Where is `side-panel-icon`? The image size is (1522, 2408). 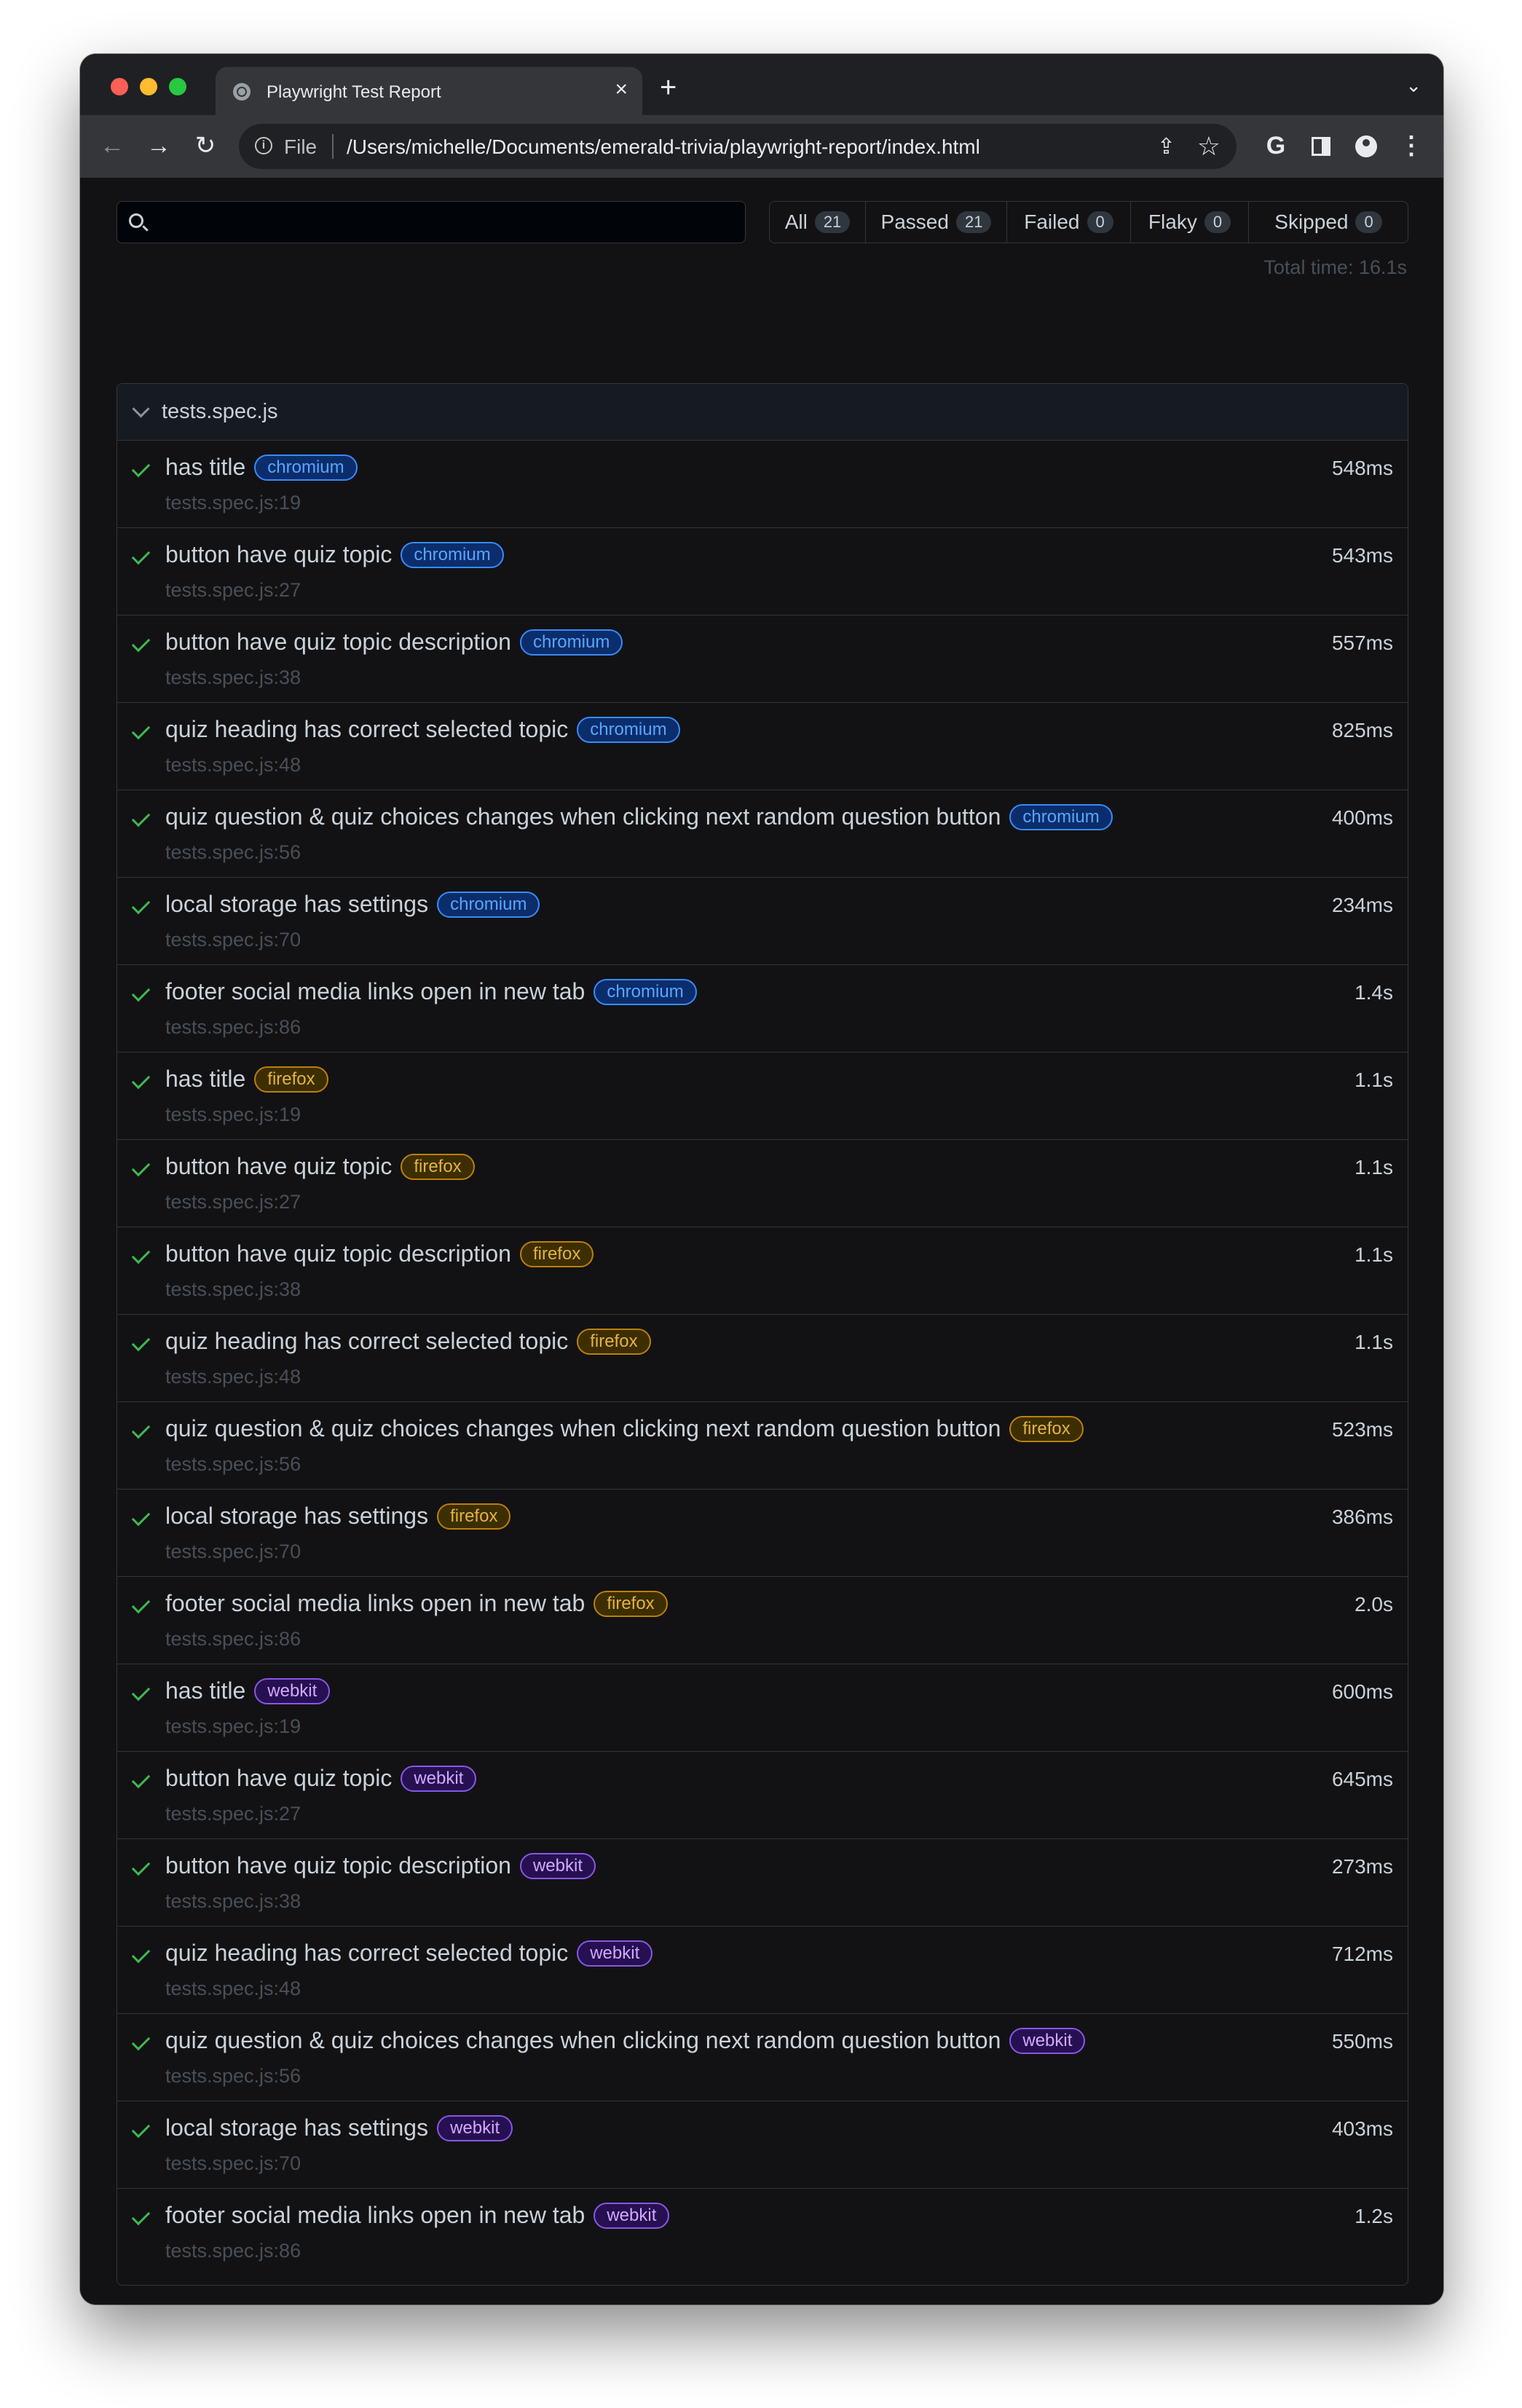
side-panel-icon is located at coordinates (1321, 143).